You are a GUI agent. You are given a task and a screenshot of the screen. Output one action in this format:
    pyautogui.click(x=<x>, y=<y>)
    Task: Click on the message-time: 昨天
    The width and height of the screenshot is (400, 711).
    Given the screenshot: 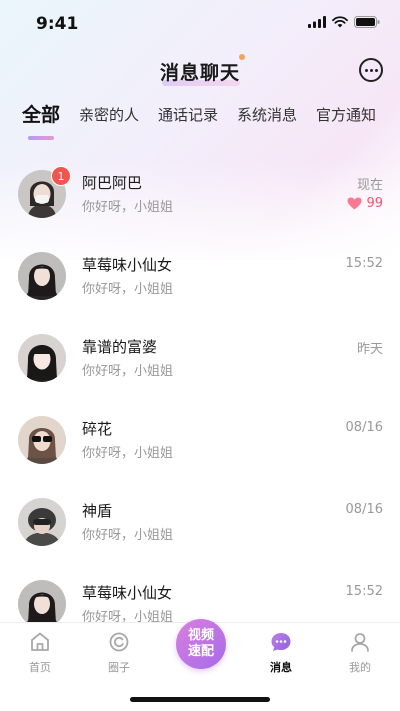 What is the action you would take?
    pyautogui.click(x=369, y=349)
    